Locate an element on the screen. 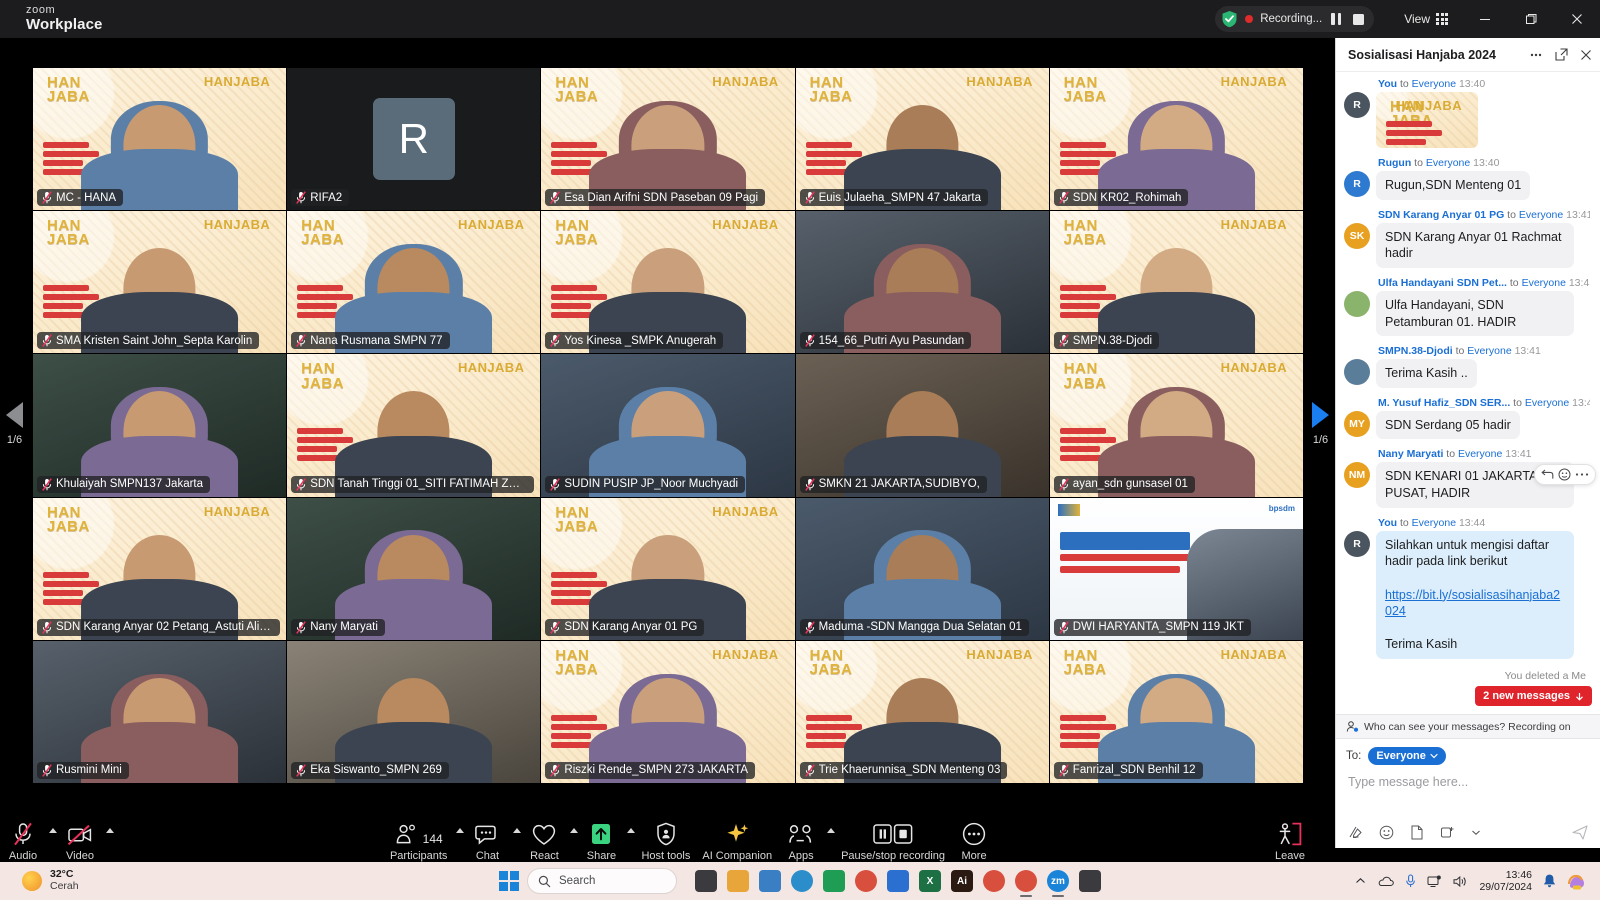 This screenshot has width=1600, height=900. participant-tile: Eka Siswanto_SMPN 269 is located at coordinates (414, 711).